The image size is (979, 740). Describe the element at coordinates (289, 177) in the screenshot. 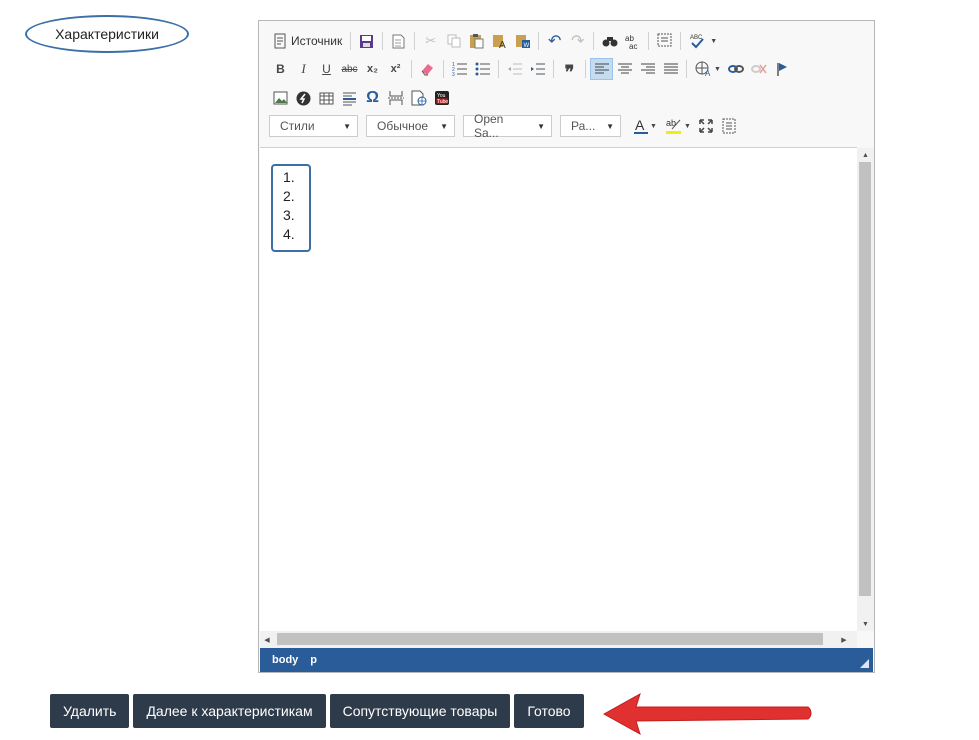

I see `list-item: 1.` at that location.